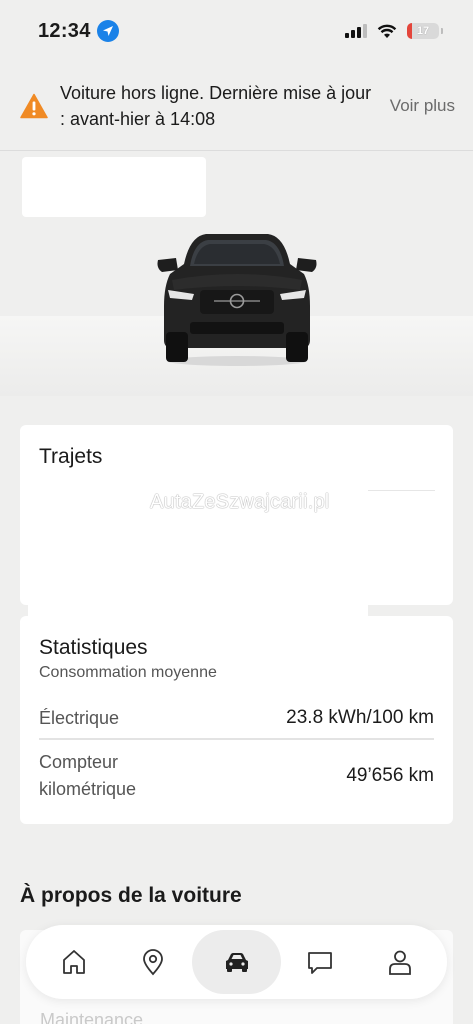 The image size is (473, 1024). What do you see at coordinates (91, 1017) in the screenshot?
I see `maintenance-item-label: Maintenance` at bounding box center [91, 1017].